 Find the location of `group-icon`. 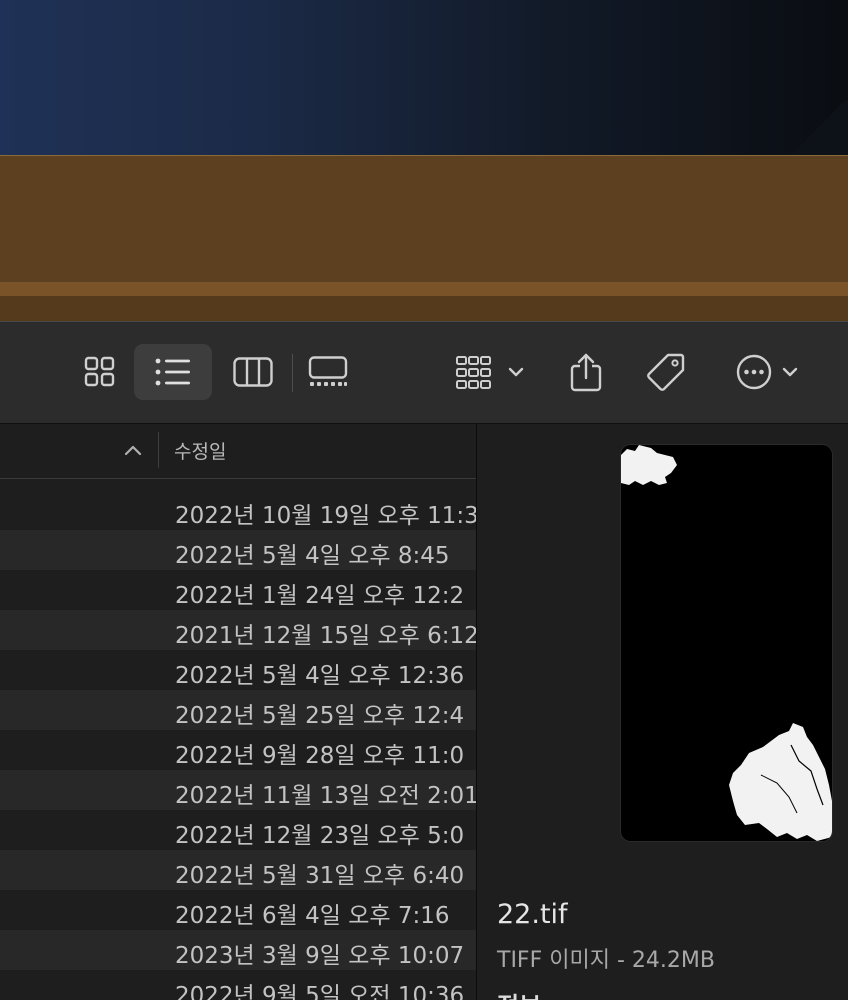

group-icon is located at coordinates (473, 372).